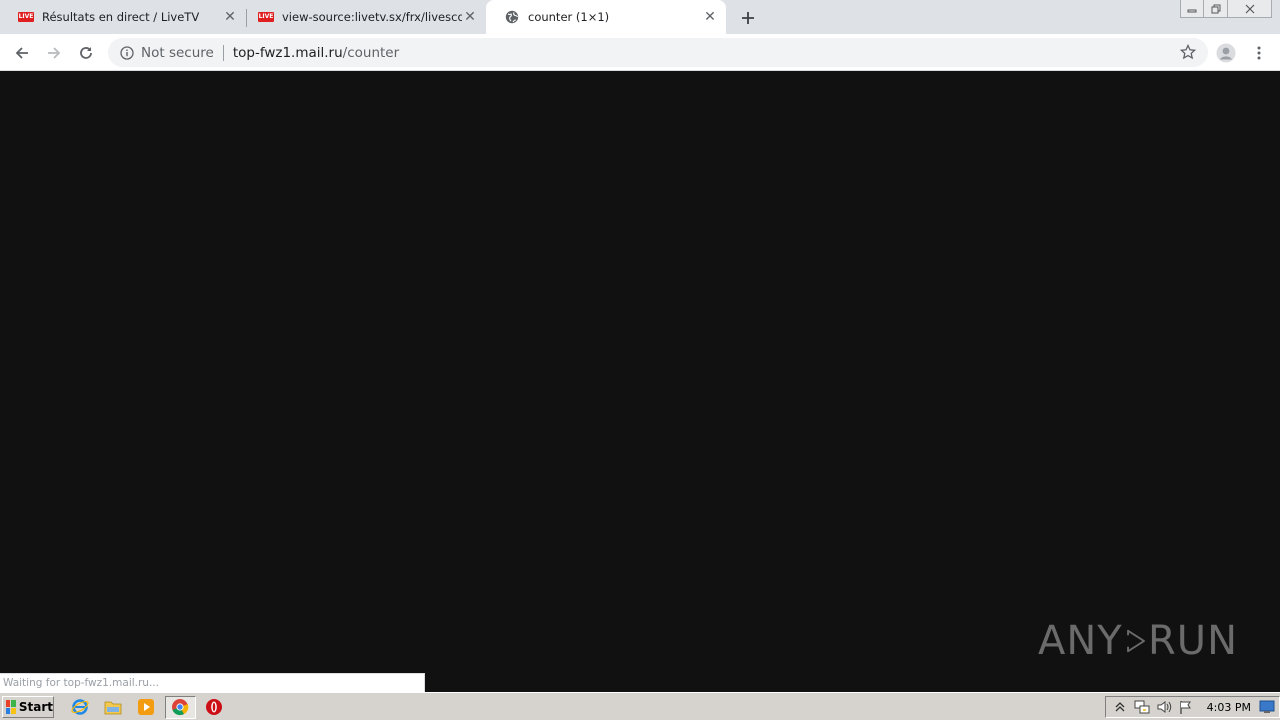  I want to click on volume-icon, so click(1164, 707).